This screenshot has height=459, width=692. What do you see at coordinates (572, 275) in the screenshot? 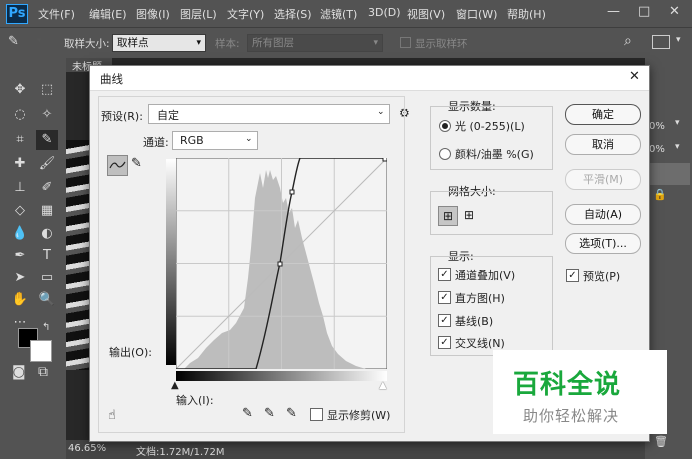
I see `preview-checkbox: ✓` at bounding box center [572, 275].